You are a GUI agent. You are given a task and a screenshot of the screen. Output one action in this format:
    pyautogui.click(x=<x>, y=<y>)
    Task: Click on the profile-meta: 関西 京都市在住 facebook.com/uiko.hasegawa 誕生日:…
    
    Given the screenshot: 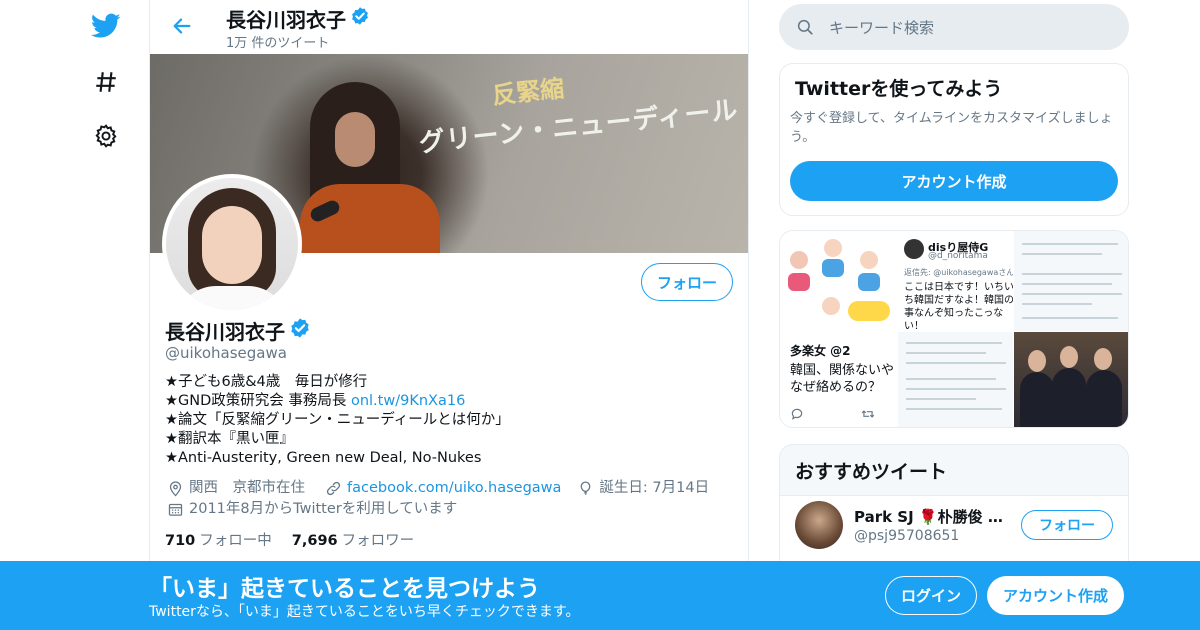 What is the action you would take?
    pyautogui.click(x=450, y=499)
    